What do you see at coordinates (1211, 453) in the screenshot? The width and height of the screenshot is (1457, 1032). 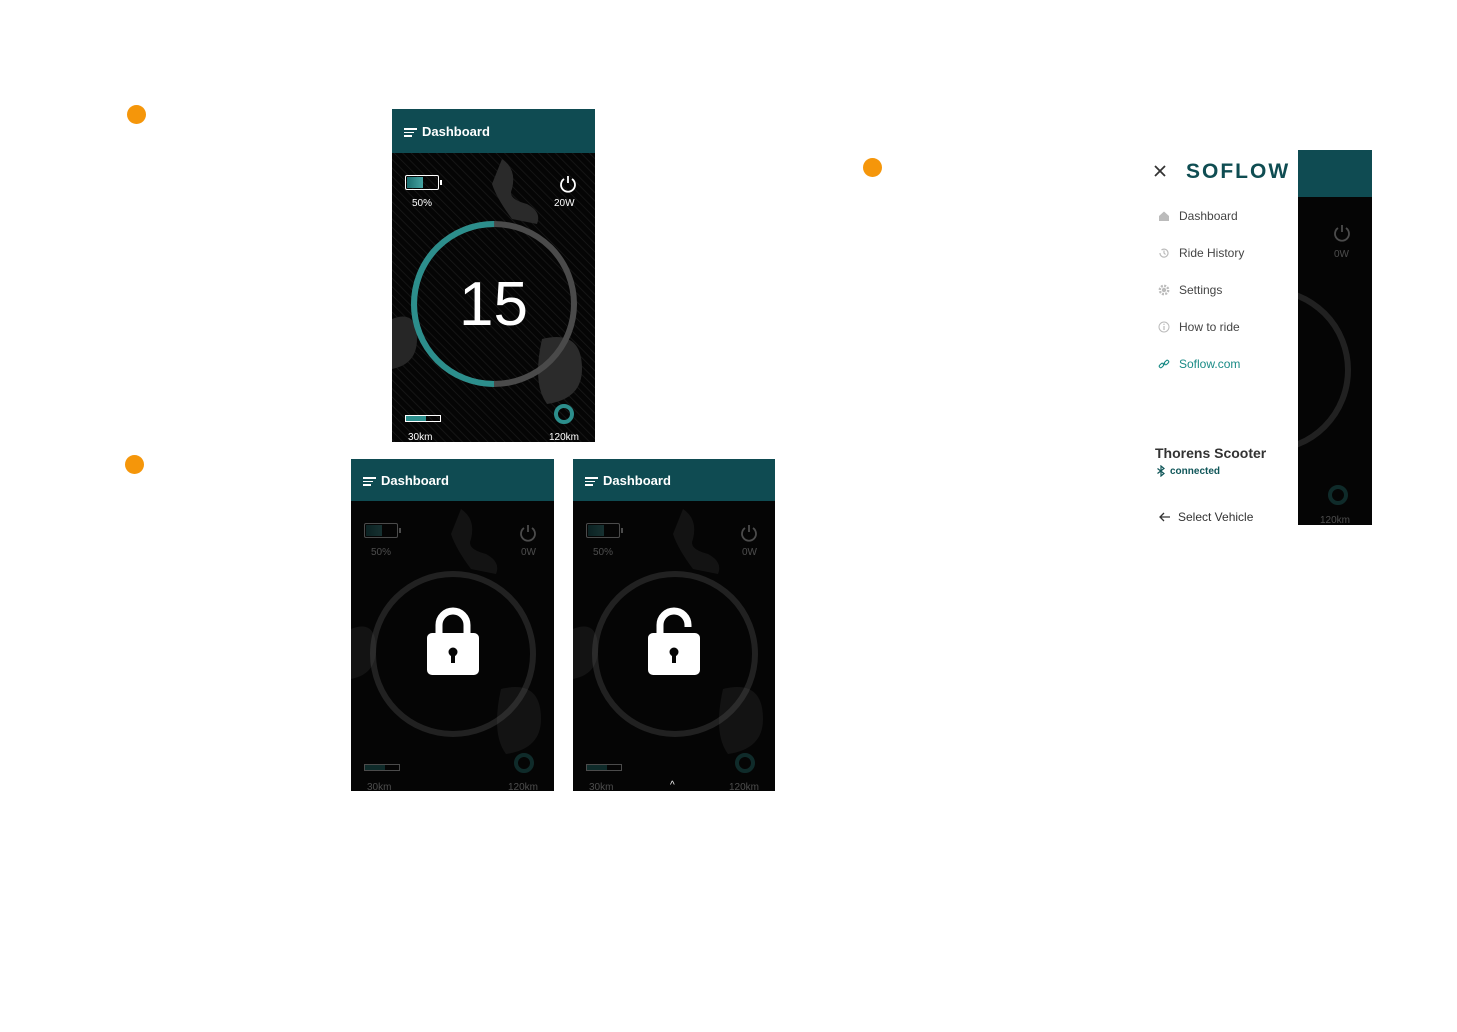 I see `vehicle-name: Thorens Scooter` at bounding box center [1211, 453].